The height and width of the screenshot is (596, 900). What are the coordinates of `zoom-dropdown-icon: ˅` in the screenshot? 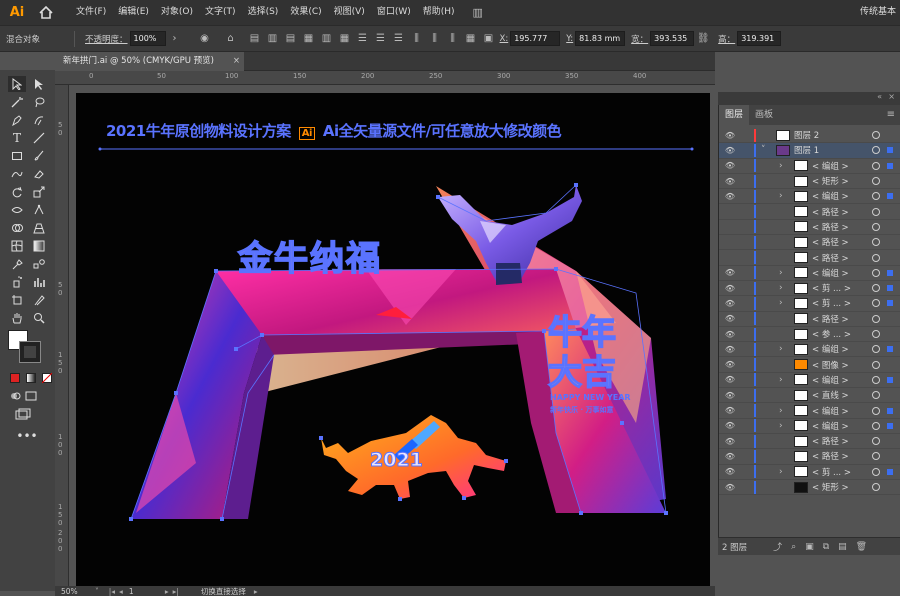 It's located at (97, 591).